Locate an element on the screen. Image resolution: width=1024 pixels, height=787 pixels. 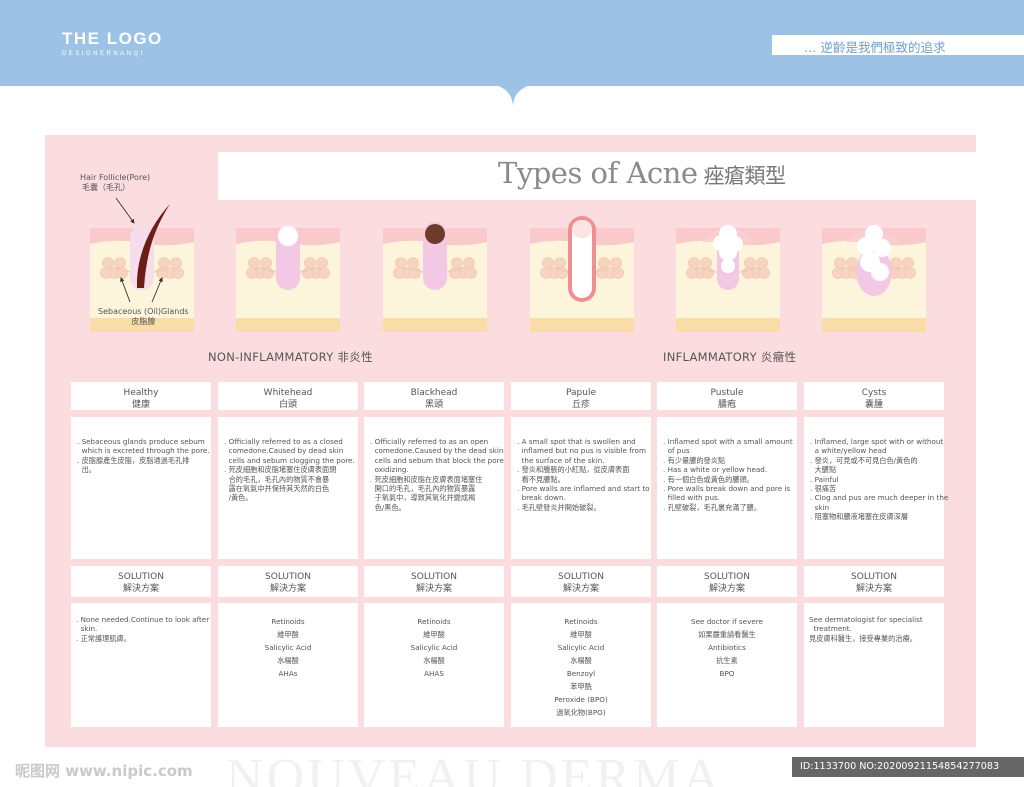
description-line: skin is located at coordinates (820, 507).